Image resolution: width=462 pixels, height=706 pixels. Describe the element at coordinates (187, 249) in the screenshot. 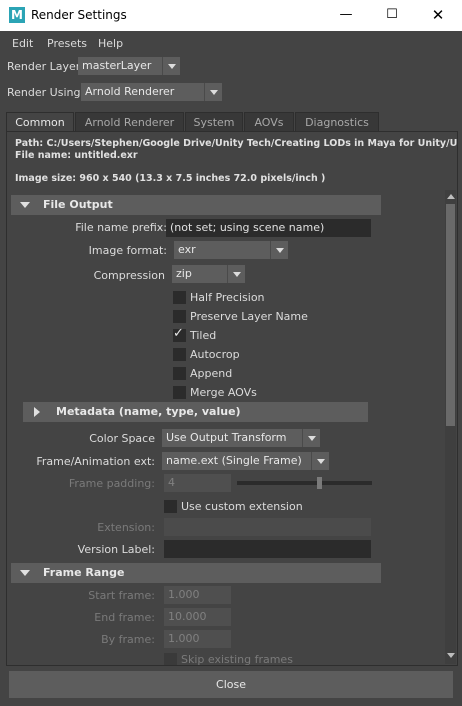

I see `image-format-value: exr` at that location.